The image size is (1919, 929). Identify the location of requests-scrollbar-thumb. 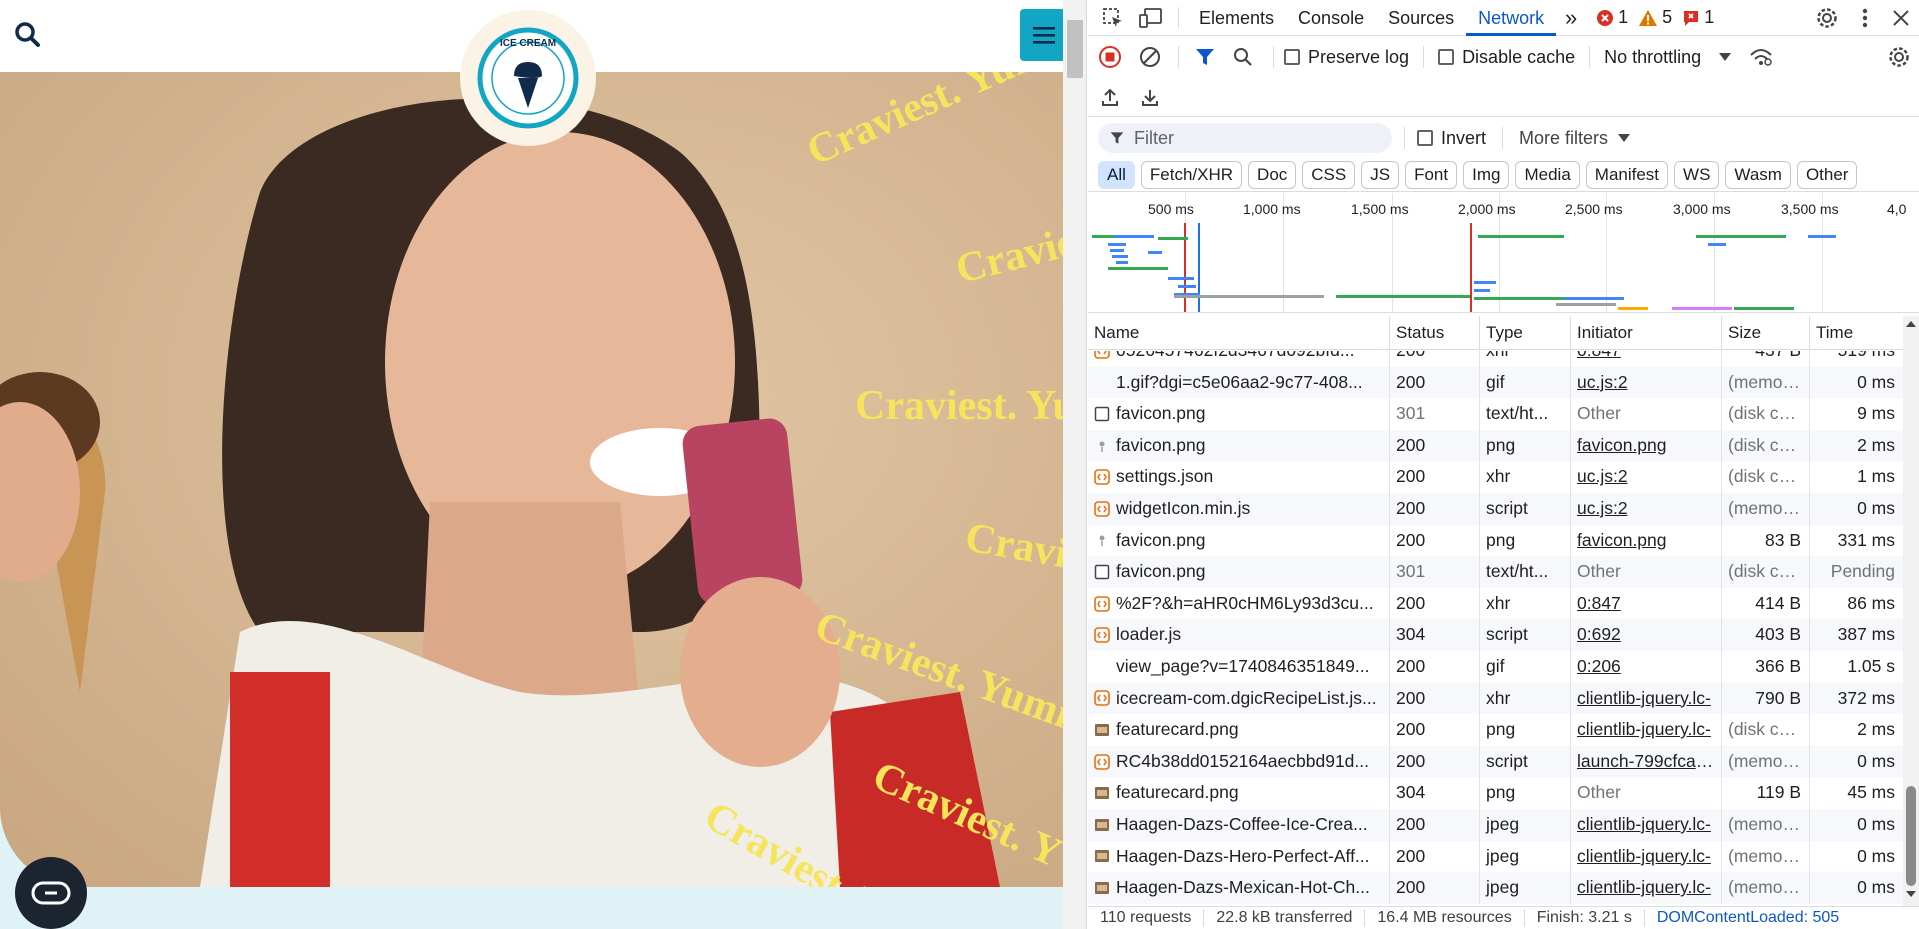
(1911, 836).